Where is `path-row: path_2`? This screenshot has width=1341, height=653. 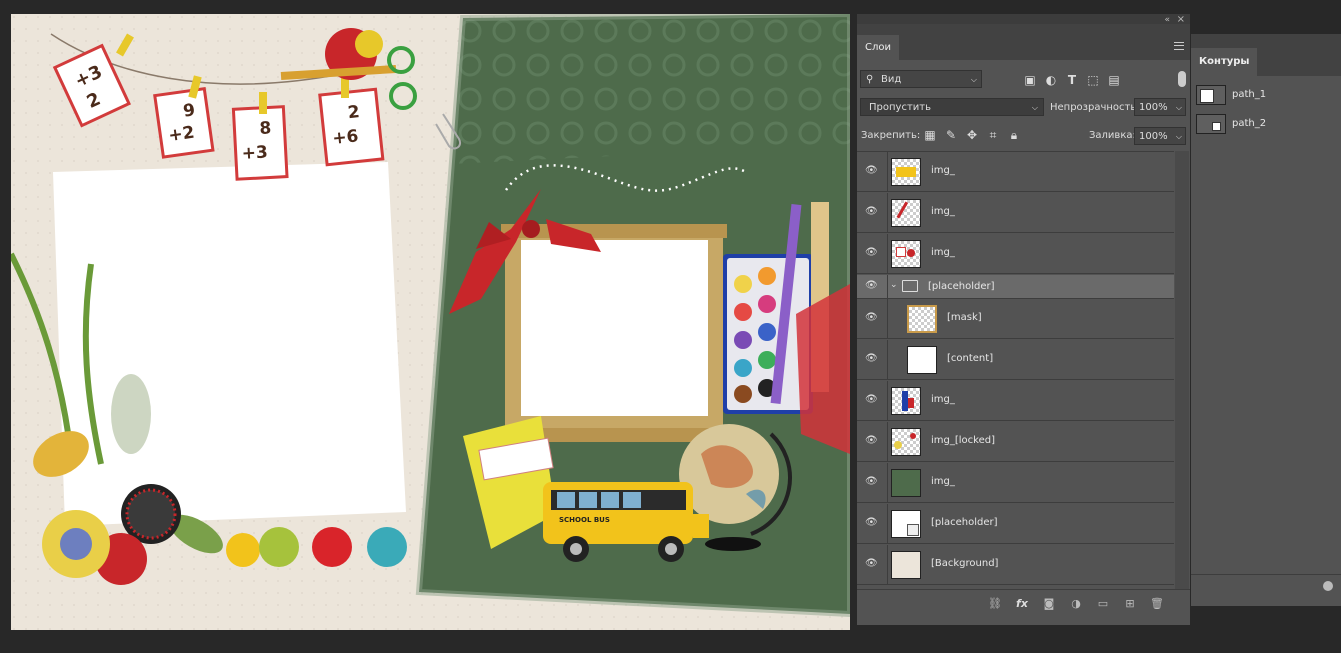 path-row: path_2 is located at coordinates (1266, 124).